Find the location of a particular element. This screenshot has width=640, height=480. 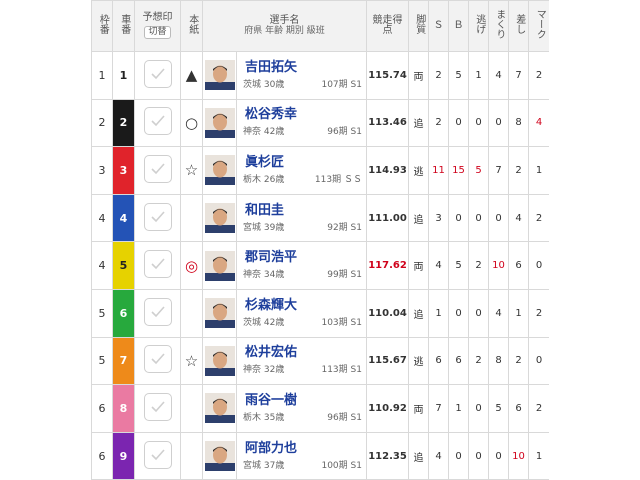

racer-name: 吉田拓矢 is located at coordinates (301, 68).